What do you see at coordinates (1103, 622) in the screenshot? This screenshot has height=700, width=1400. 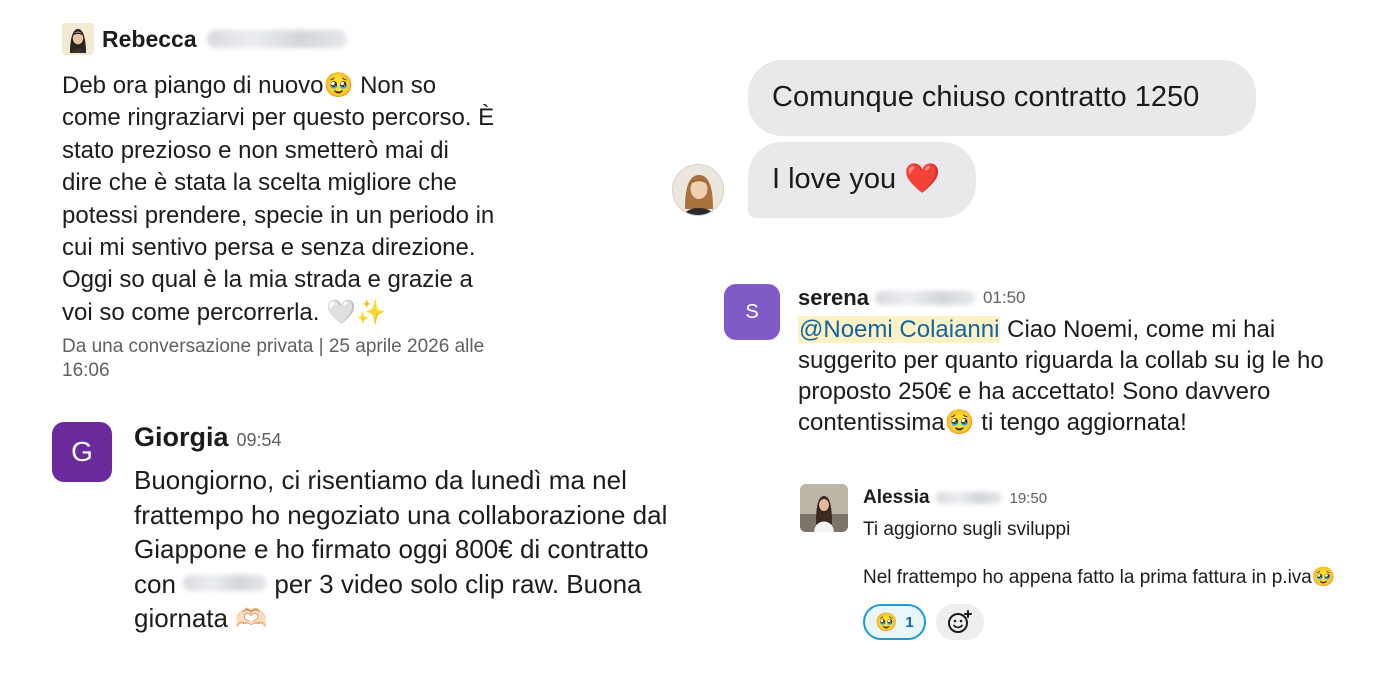 I see `reactions-bar: 🥹 1` at bounding box center [1103, 622].